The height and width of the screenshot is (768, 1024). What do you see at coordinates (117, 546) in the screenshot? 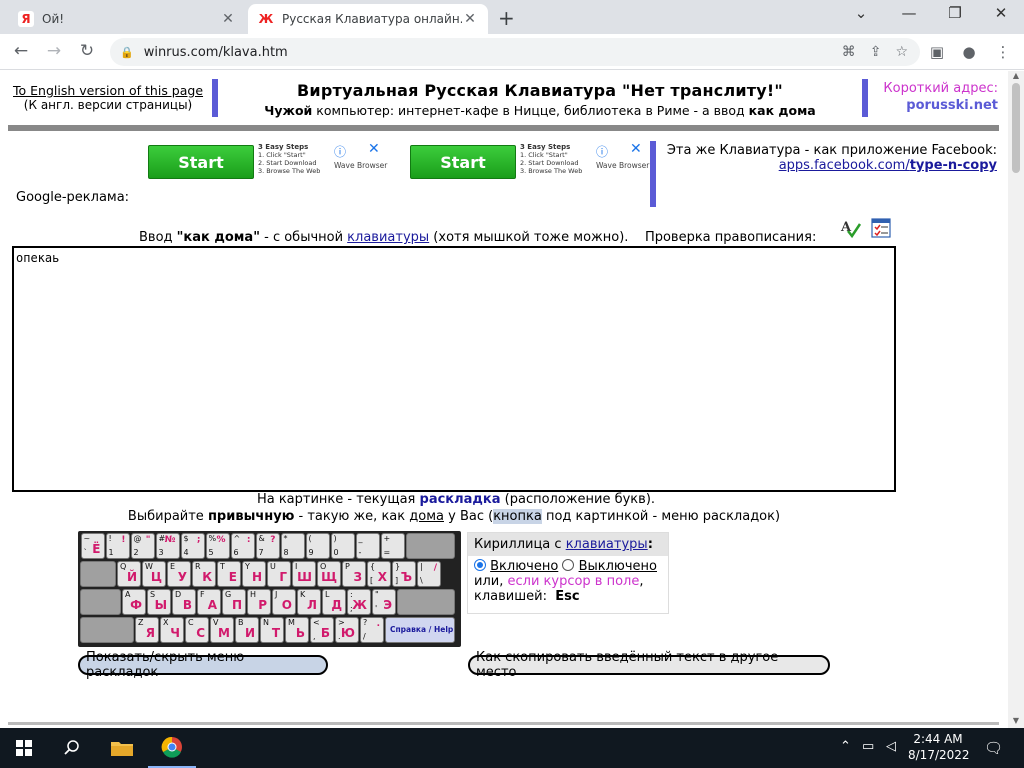
I see `key: ! 1!` at bounding box center [117, 546].